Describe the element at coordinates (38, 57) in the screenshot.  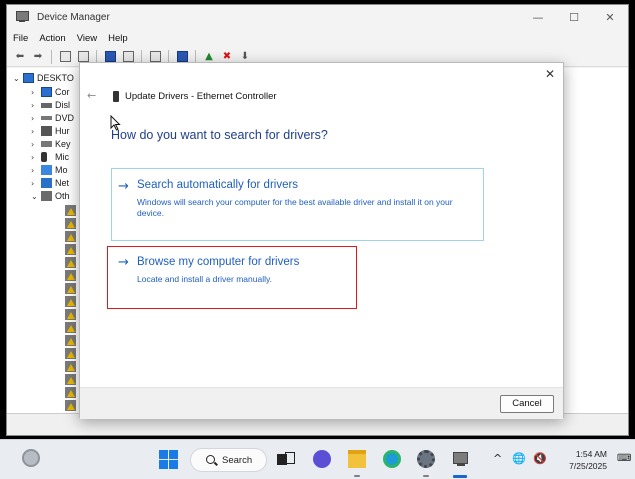
I see `forward-icon: ➡` at that location.